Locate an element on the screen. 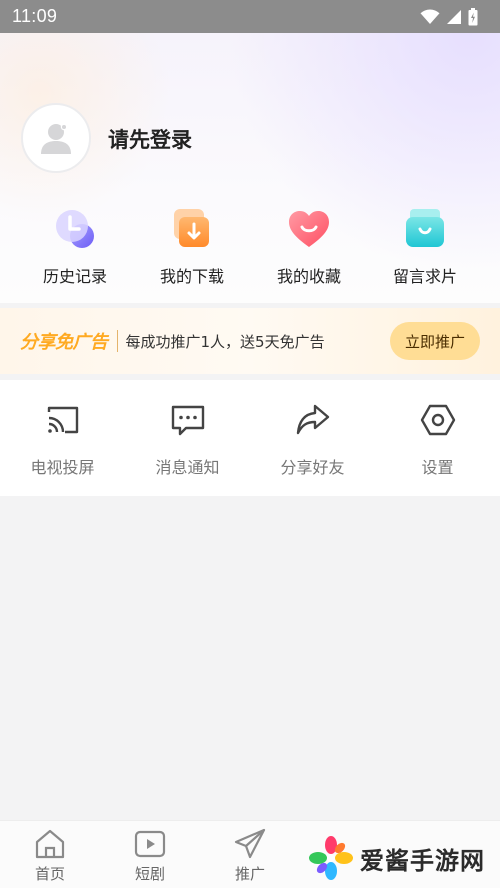  tool-notifications: 消息通知 is located at coordinates (187, 440).